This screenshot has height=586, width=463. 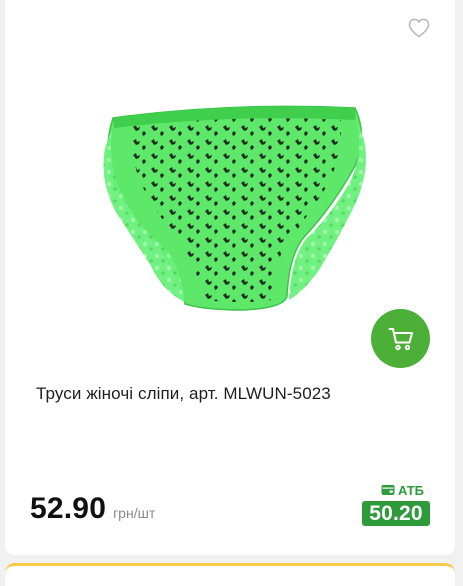 I want to click on atb-label: АТБ, so click(x=410, y=490).